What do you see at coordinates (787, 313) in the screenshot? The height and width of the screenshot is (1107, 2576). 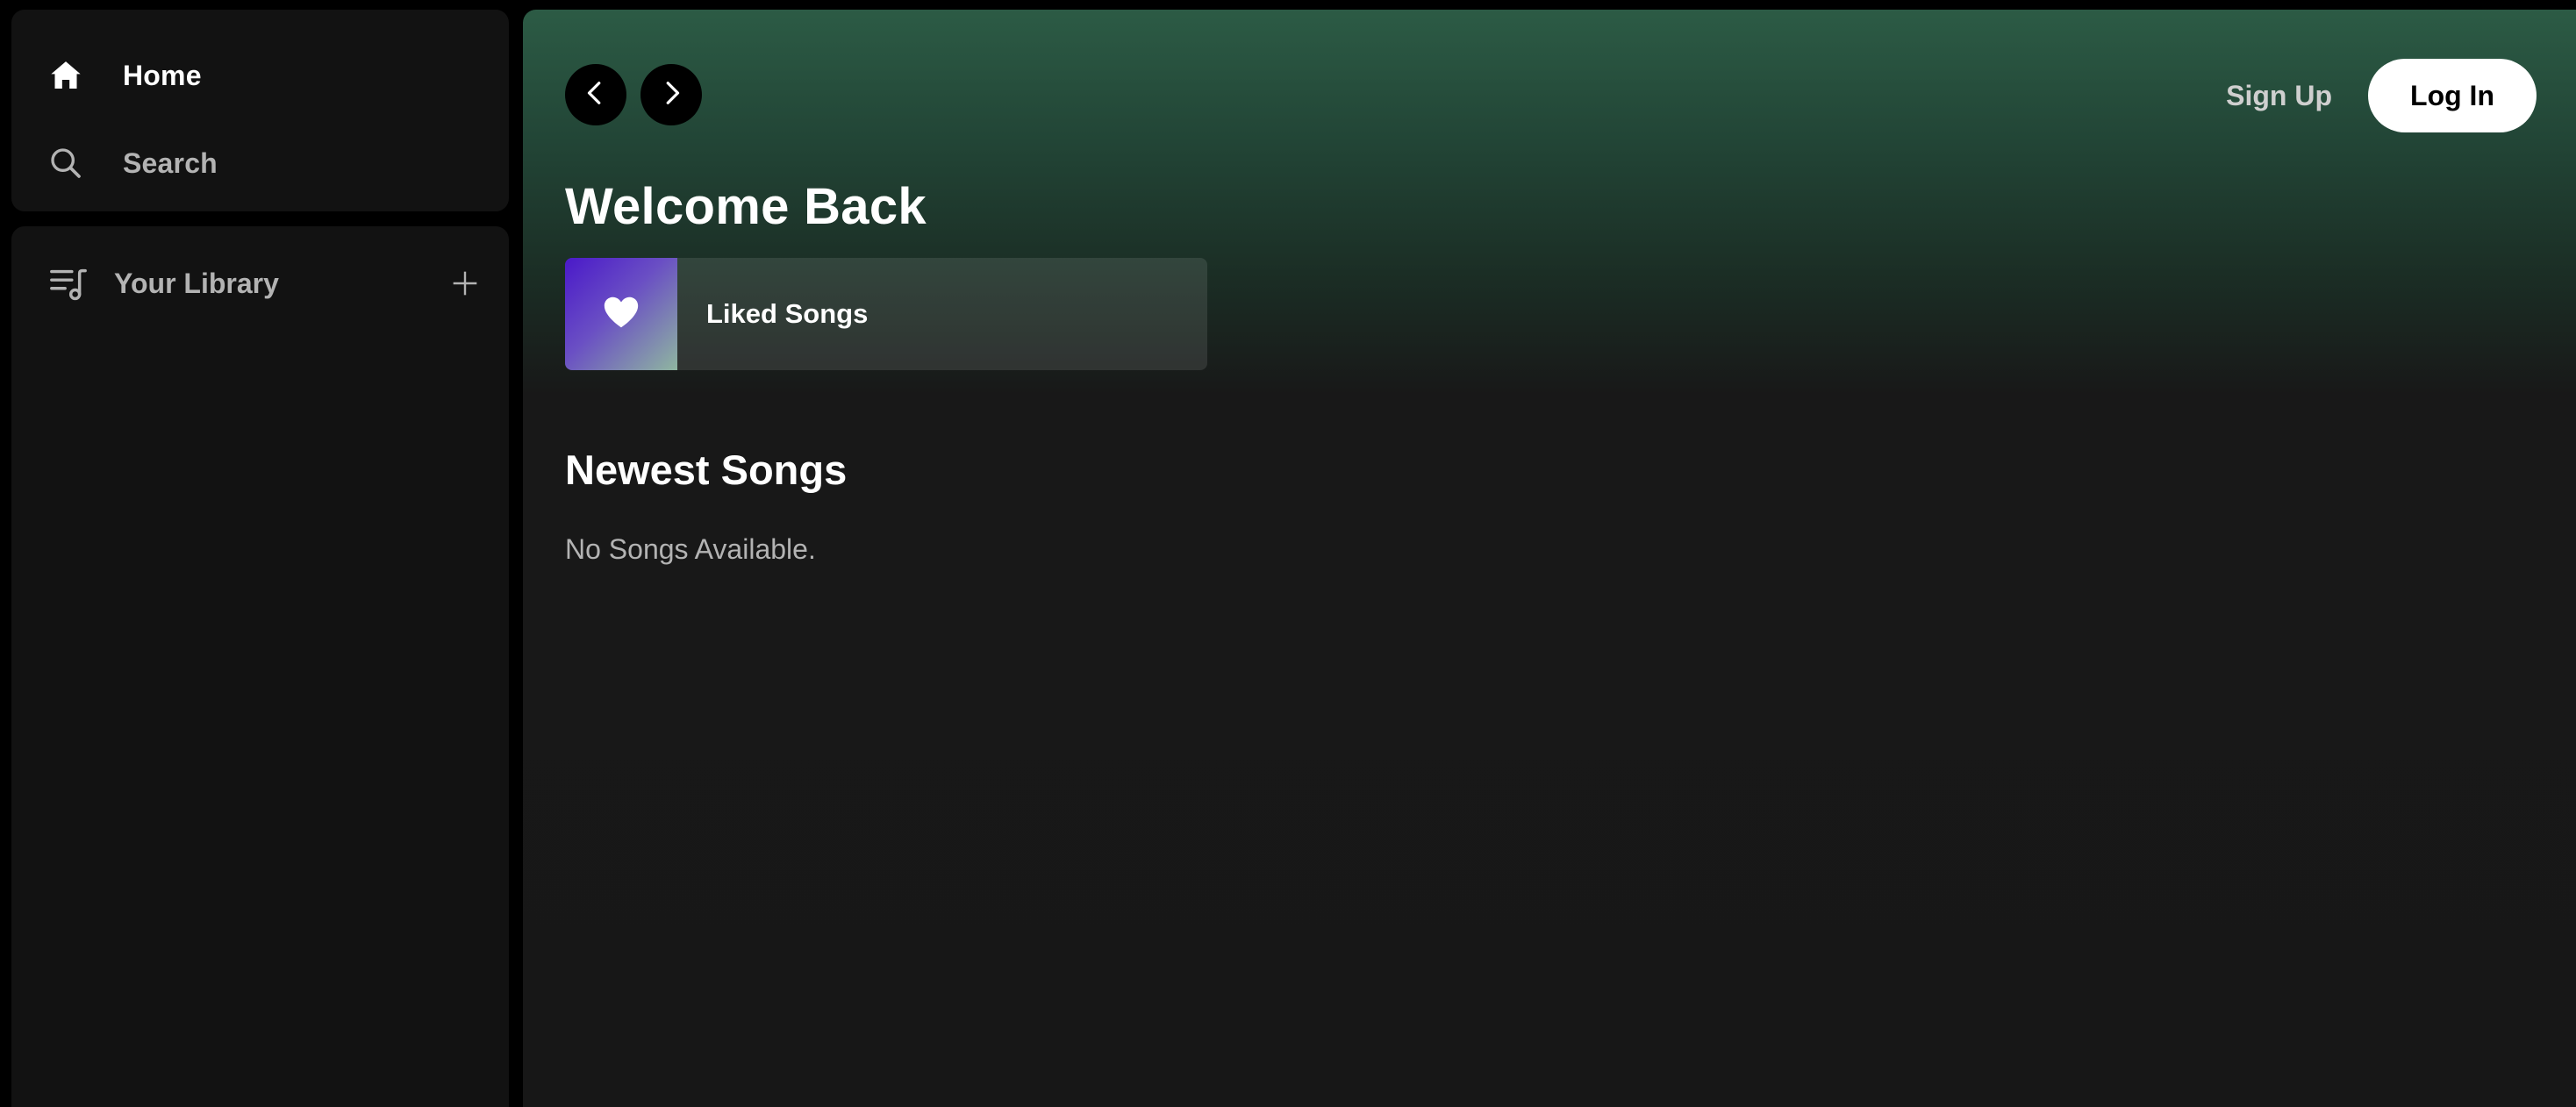 I see `liked-songs-label: Liked Songs` at bounding box center [787, 313].